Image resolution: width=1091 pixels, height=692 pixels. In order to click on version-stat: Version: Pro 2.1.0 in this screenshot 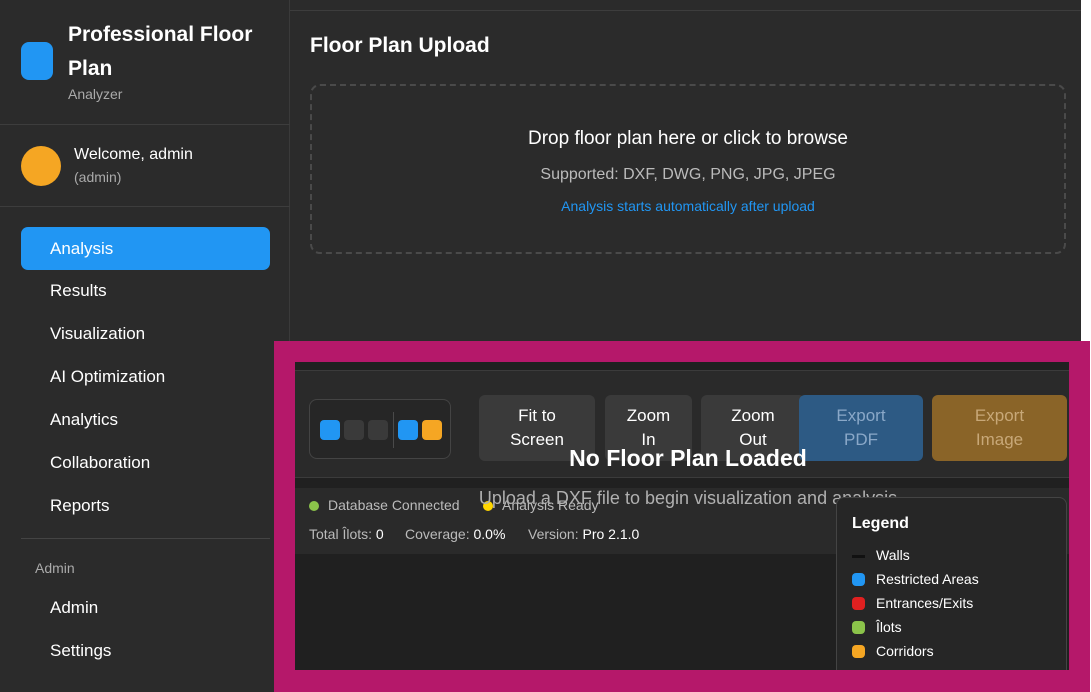, I will do `click(583, 534)`.